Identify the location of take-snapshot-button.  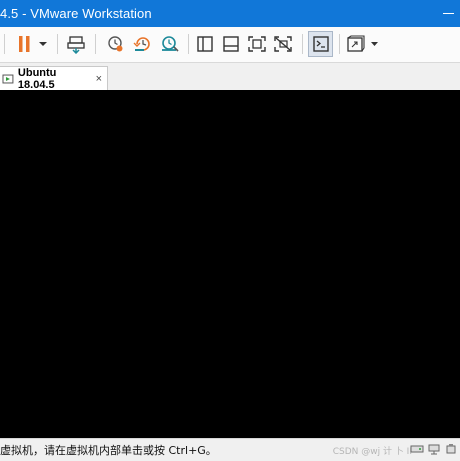
(115, 44).